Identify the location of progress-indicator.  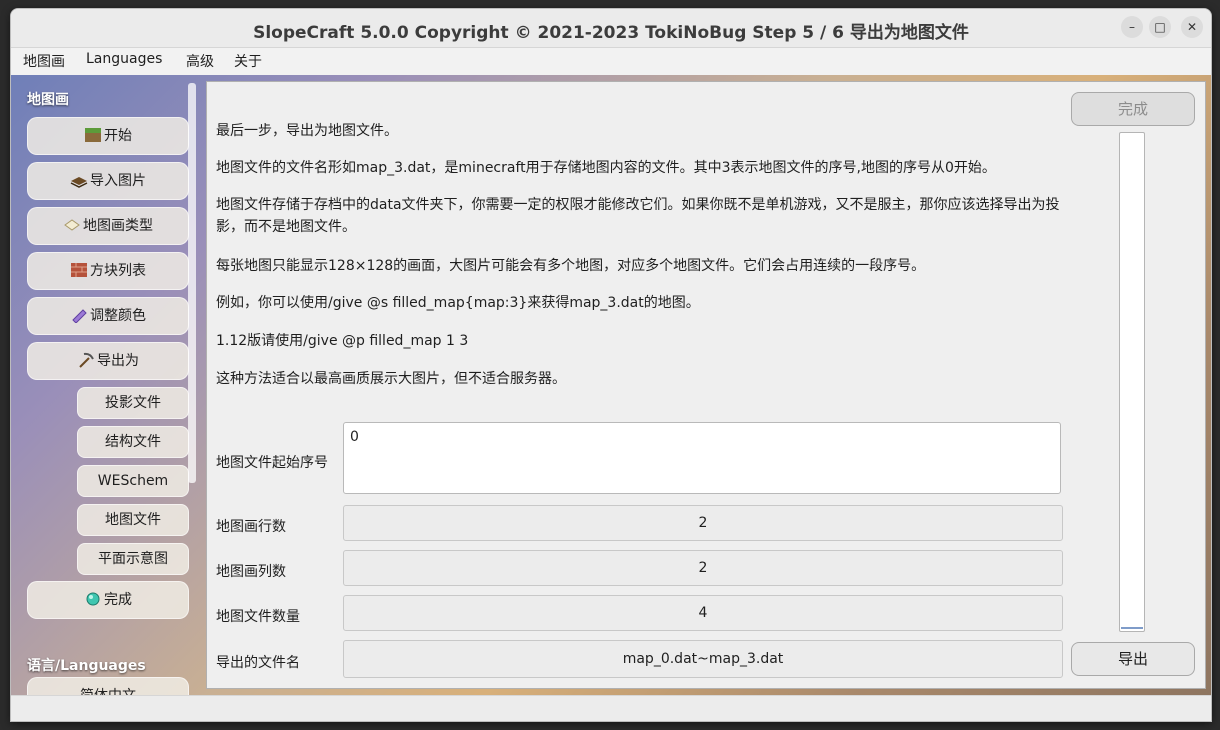
(1132, 628).